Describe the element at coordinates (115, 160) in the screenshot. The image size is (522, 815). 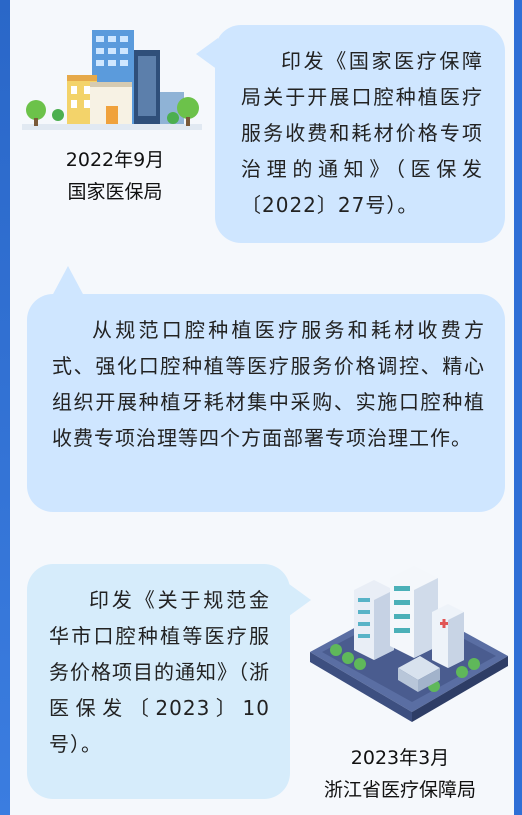
I see `date-label: 2022年9月` at that location.